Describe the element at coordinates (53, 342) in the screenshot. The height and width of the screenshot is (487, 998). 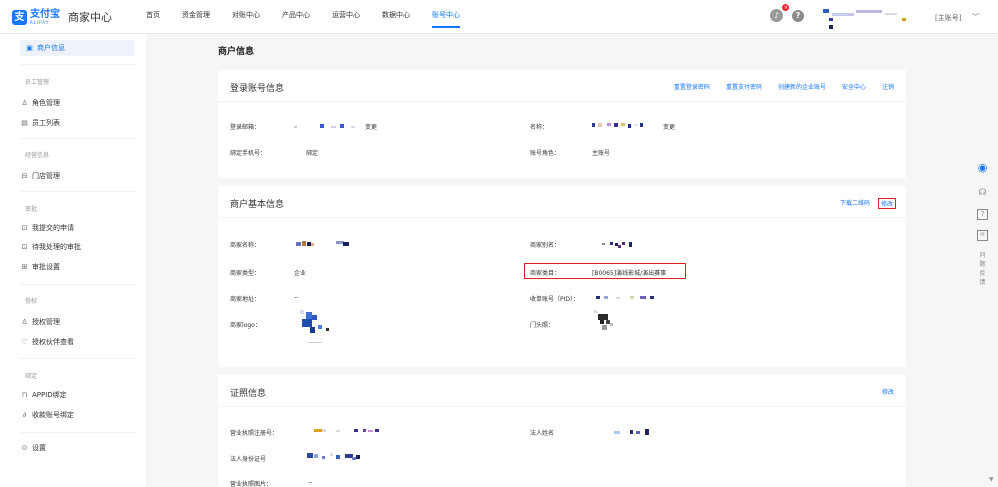
I see `sidebar-item-label: 授权伙伴查看` at that location.